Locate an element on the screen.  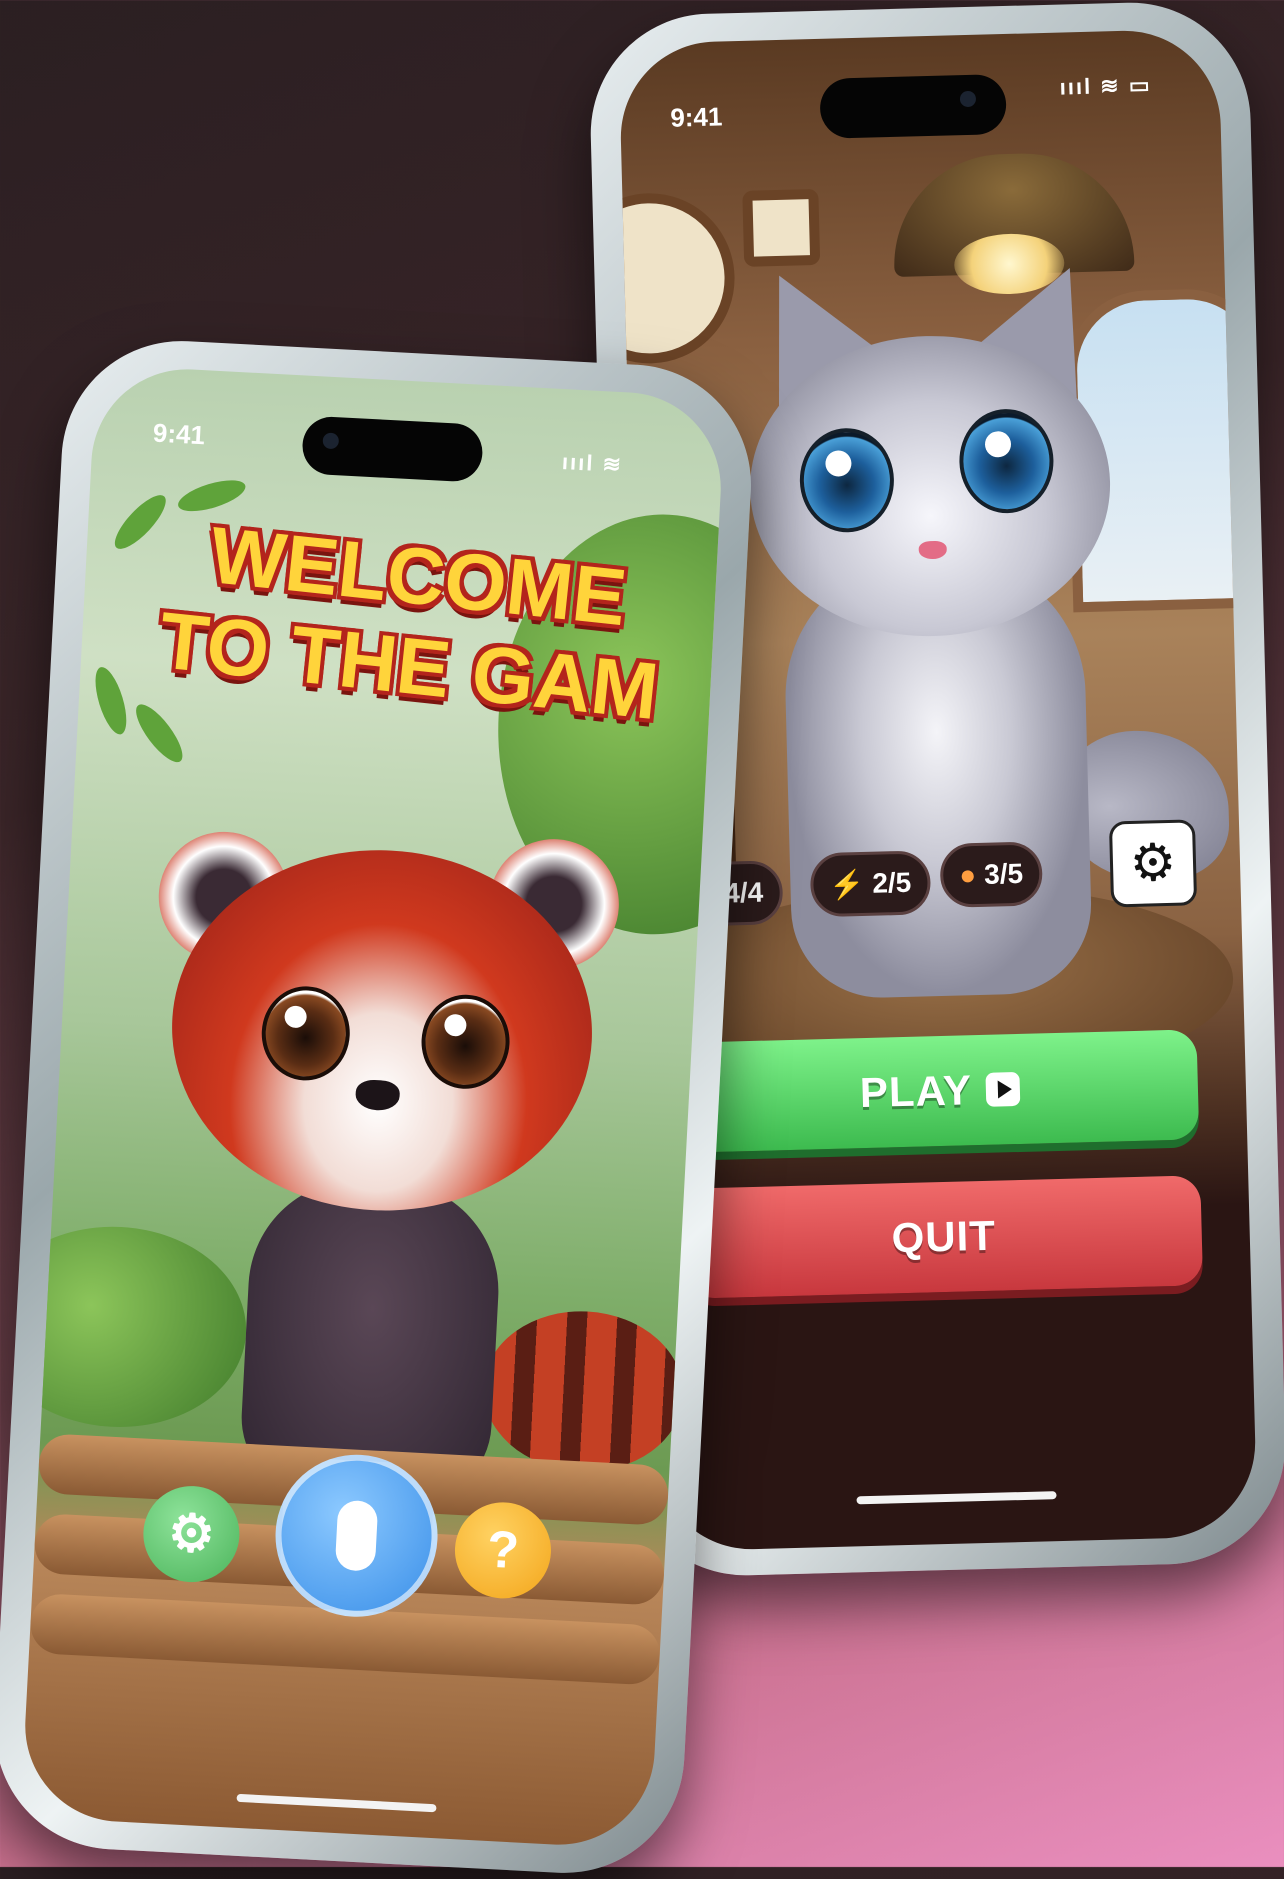
wall-clock-small is located at coordinates (781, 227).